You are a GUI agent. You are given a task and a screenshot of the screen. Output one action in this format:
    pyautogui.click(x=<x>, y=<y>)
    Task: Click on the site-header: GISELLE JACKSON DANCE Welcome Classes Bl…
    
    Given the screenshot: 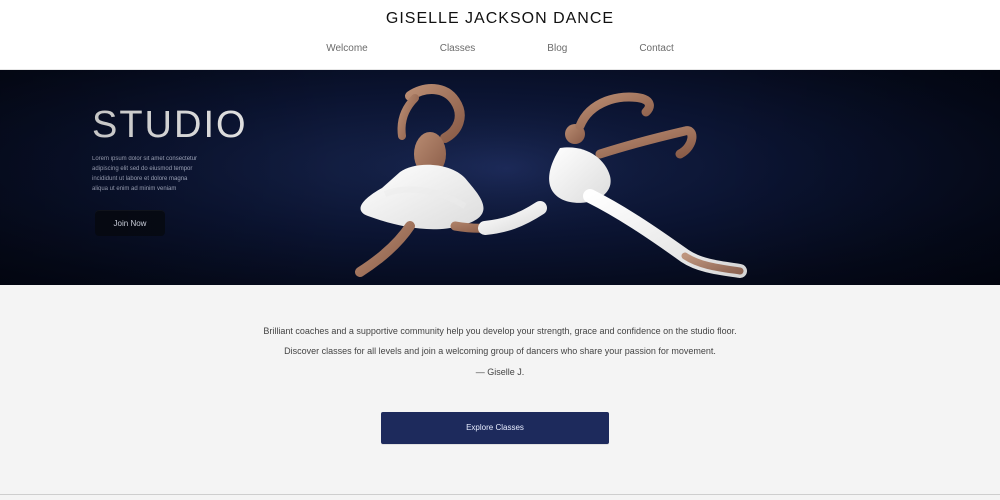 What is the action you would take?
    pyautogui.click(x=500, y=35)
    